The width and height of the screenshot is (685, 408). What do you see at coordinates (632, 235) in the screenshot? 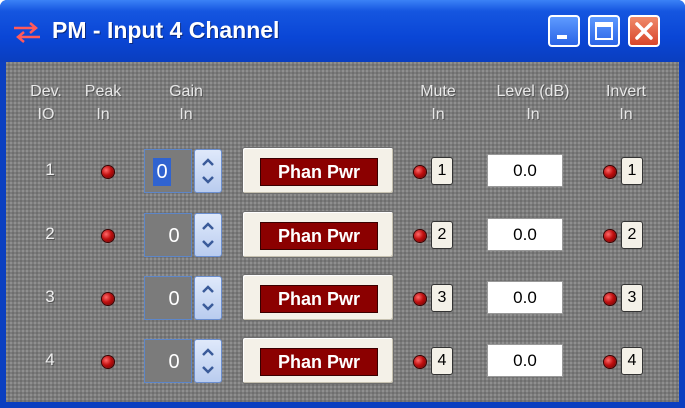
I see `invert-button: 2` at bounding box center [632, 235].